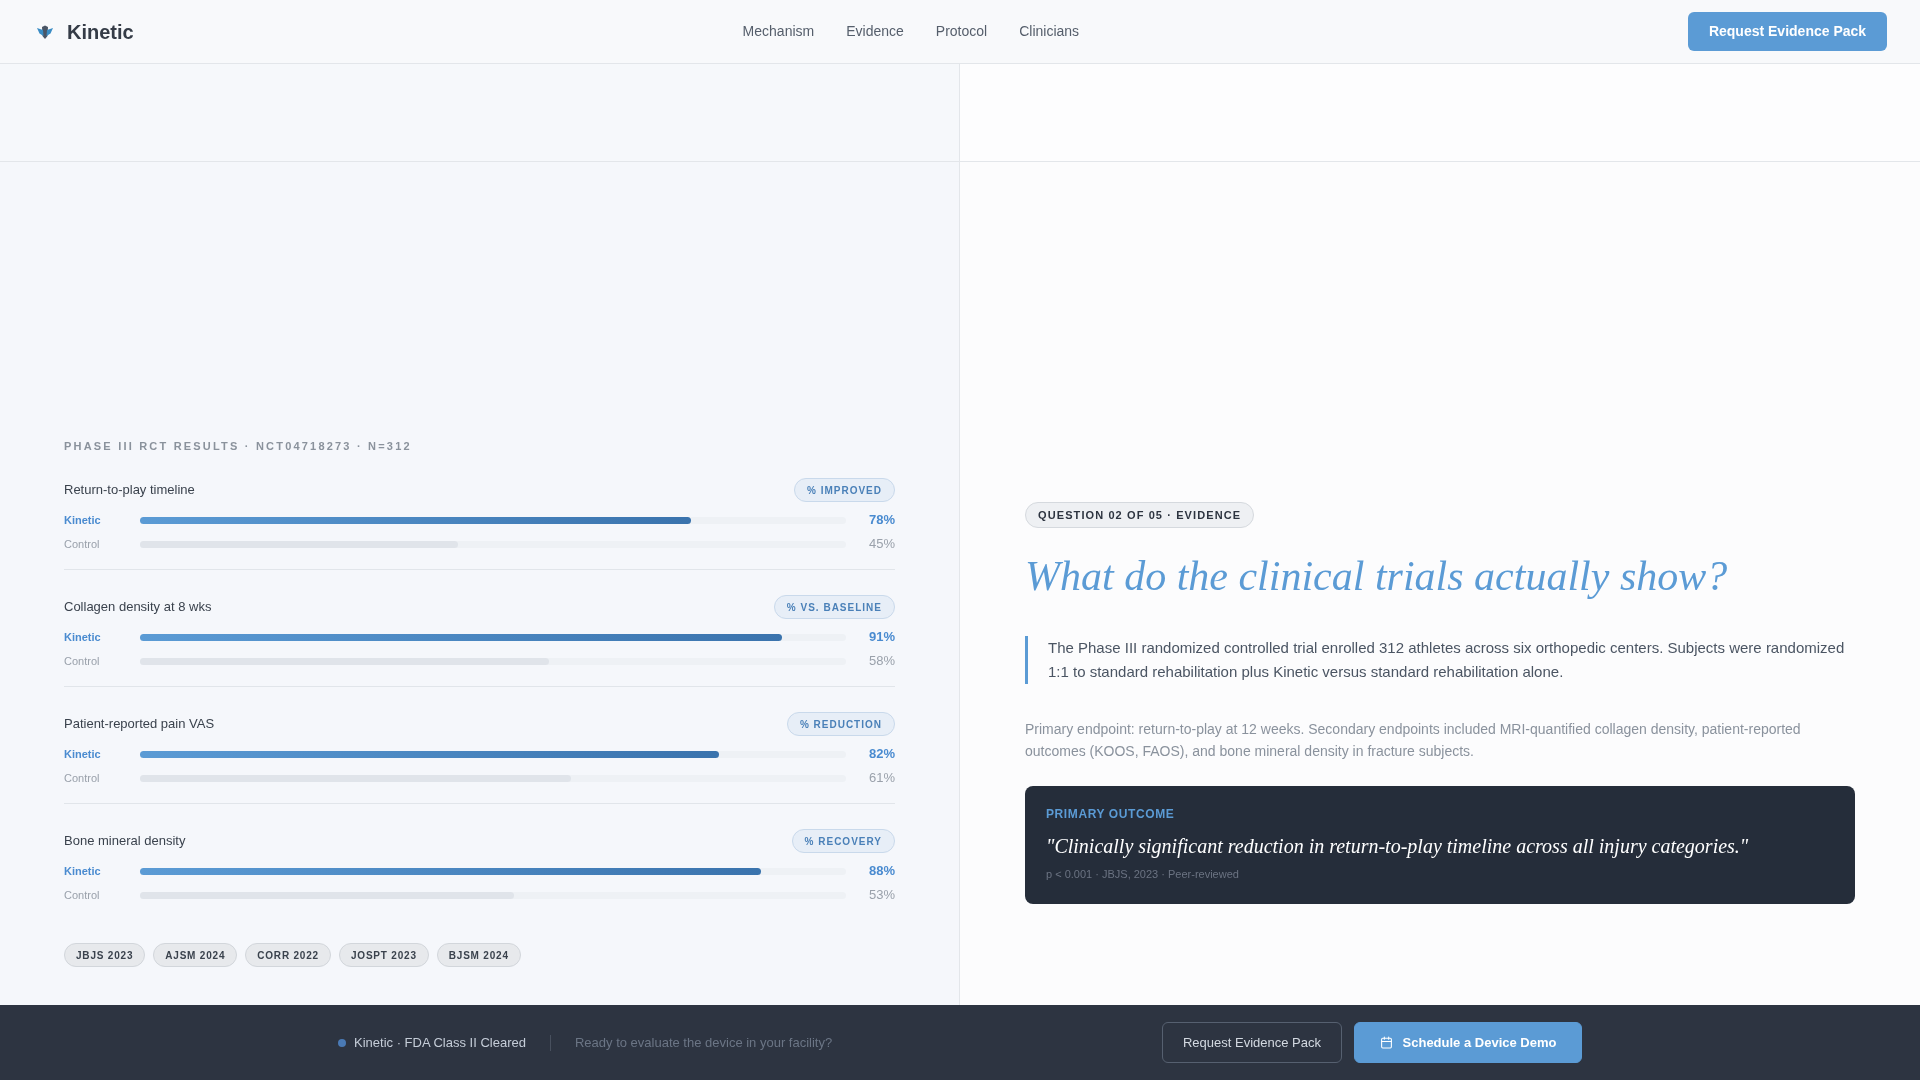  What do you see at coordinates (778, 31) in the screenshot?
I see `nav-link: Mechanism` at bounding box center [778, 31].